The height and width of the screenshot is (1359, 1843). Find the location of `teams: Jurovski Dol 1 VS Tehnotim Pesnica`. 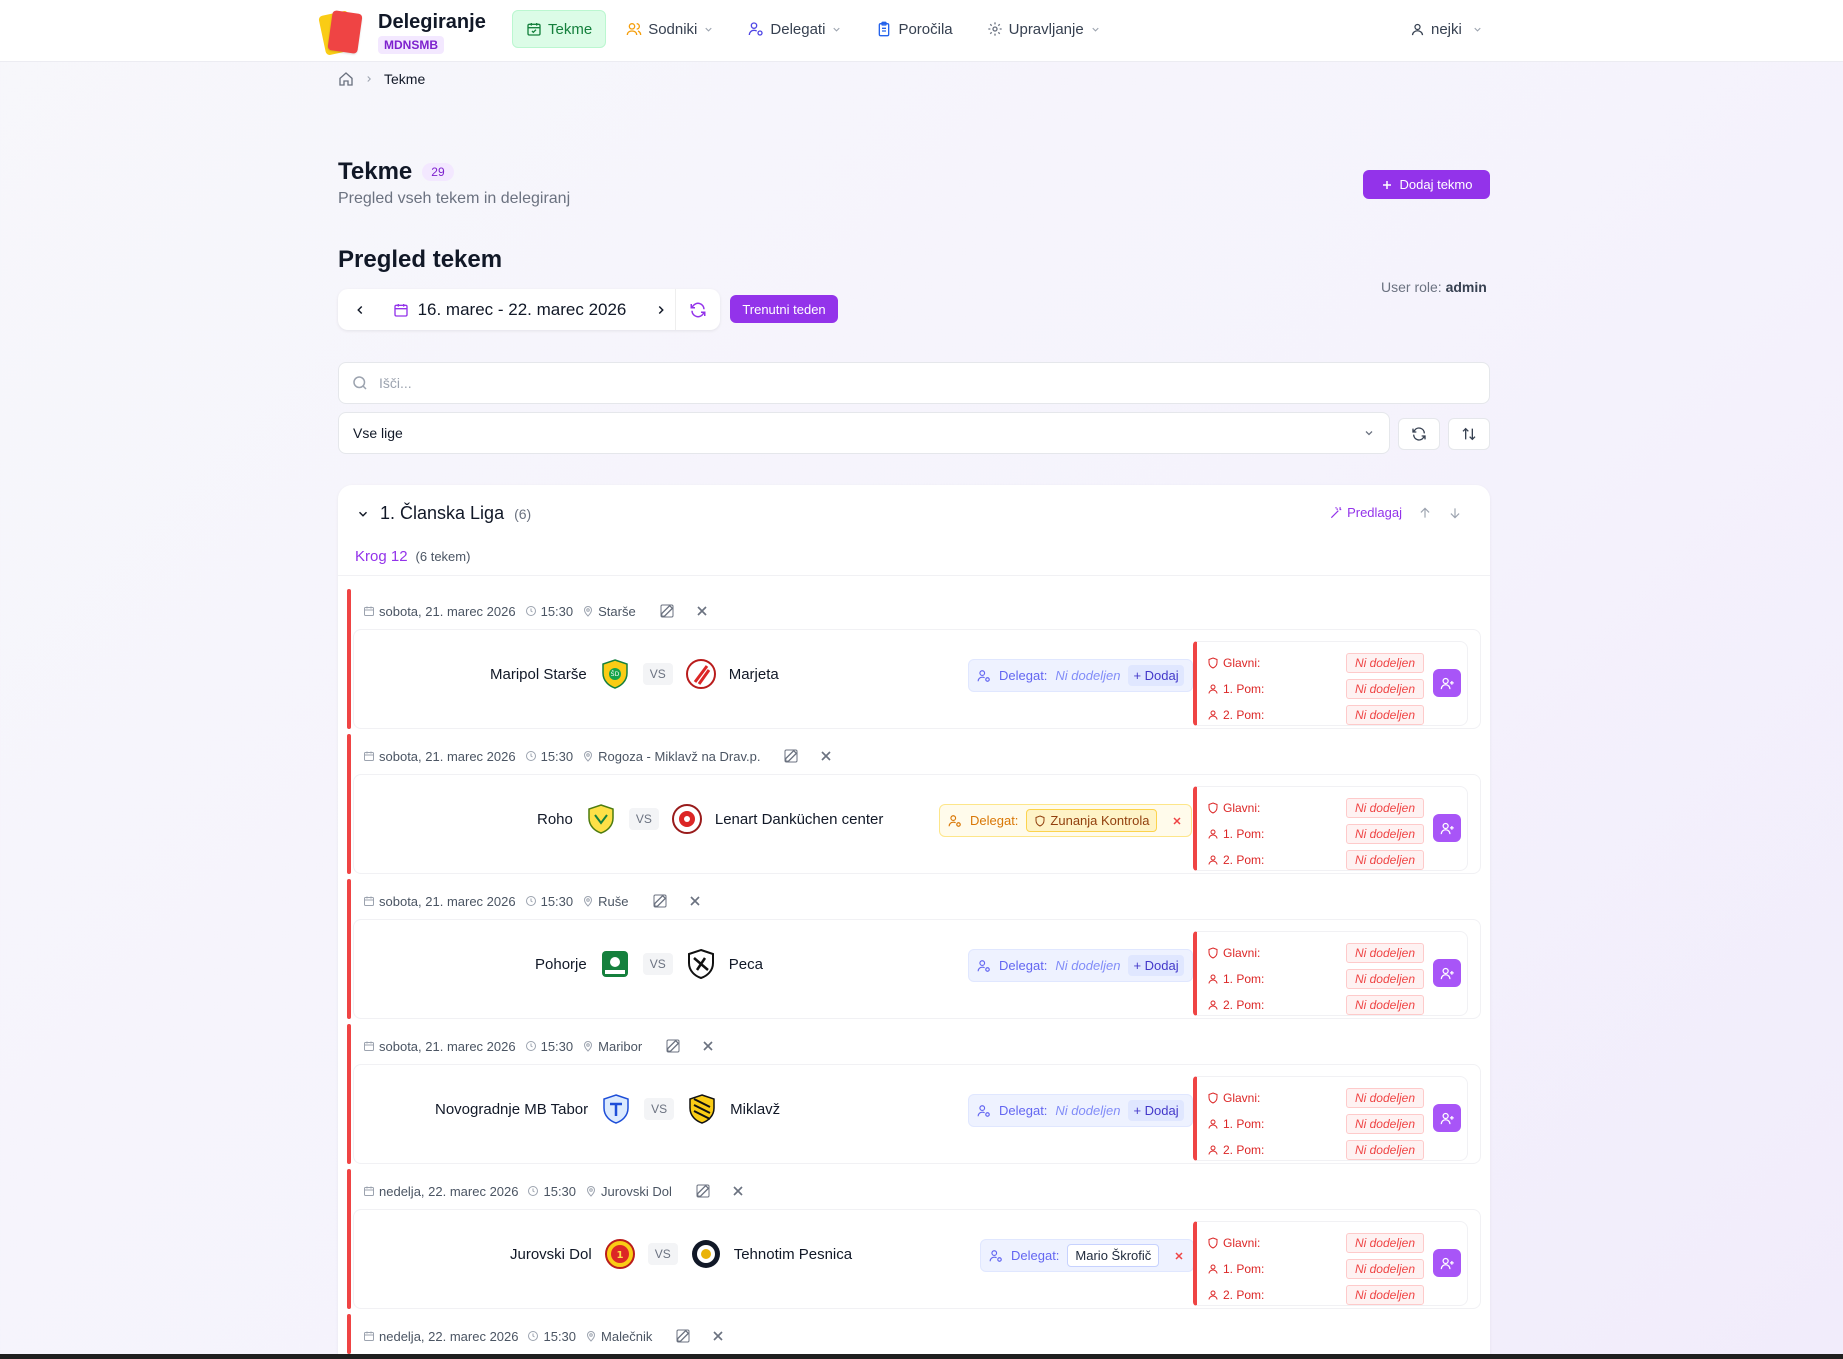

teams: Jurovski Dol 1 VS Tehnotim Pesnica is located at coordinates (681, 1254).